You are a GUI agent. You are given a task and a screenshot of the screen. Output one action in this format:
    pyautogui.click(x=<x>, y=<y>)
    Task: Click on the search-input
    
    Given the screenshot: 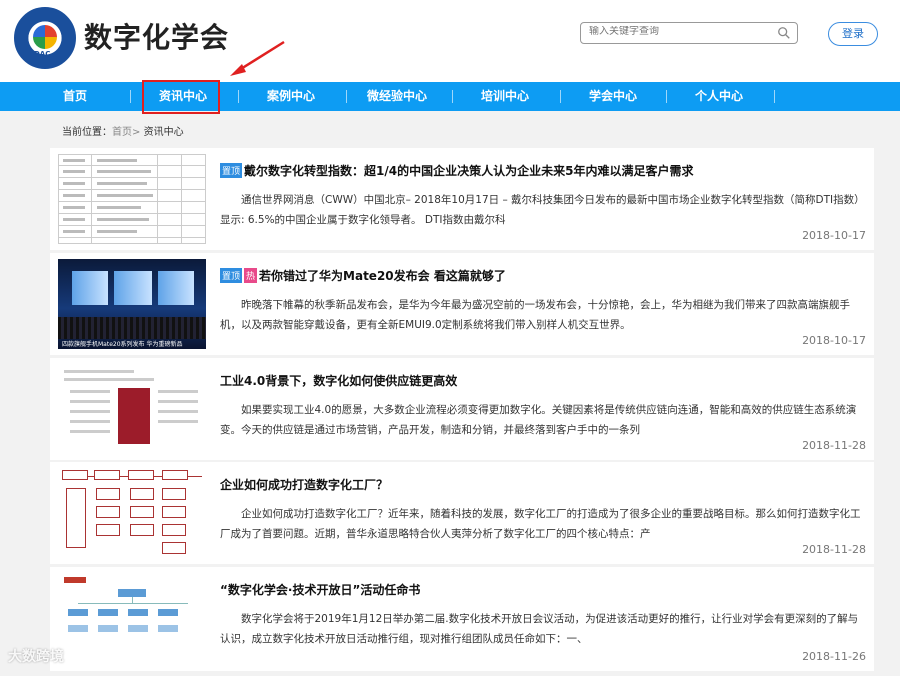 What is the action you would take?
    pyautogui.click(x=679, y=31)
    